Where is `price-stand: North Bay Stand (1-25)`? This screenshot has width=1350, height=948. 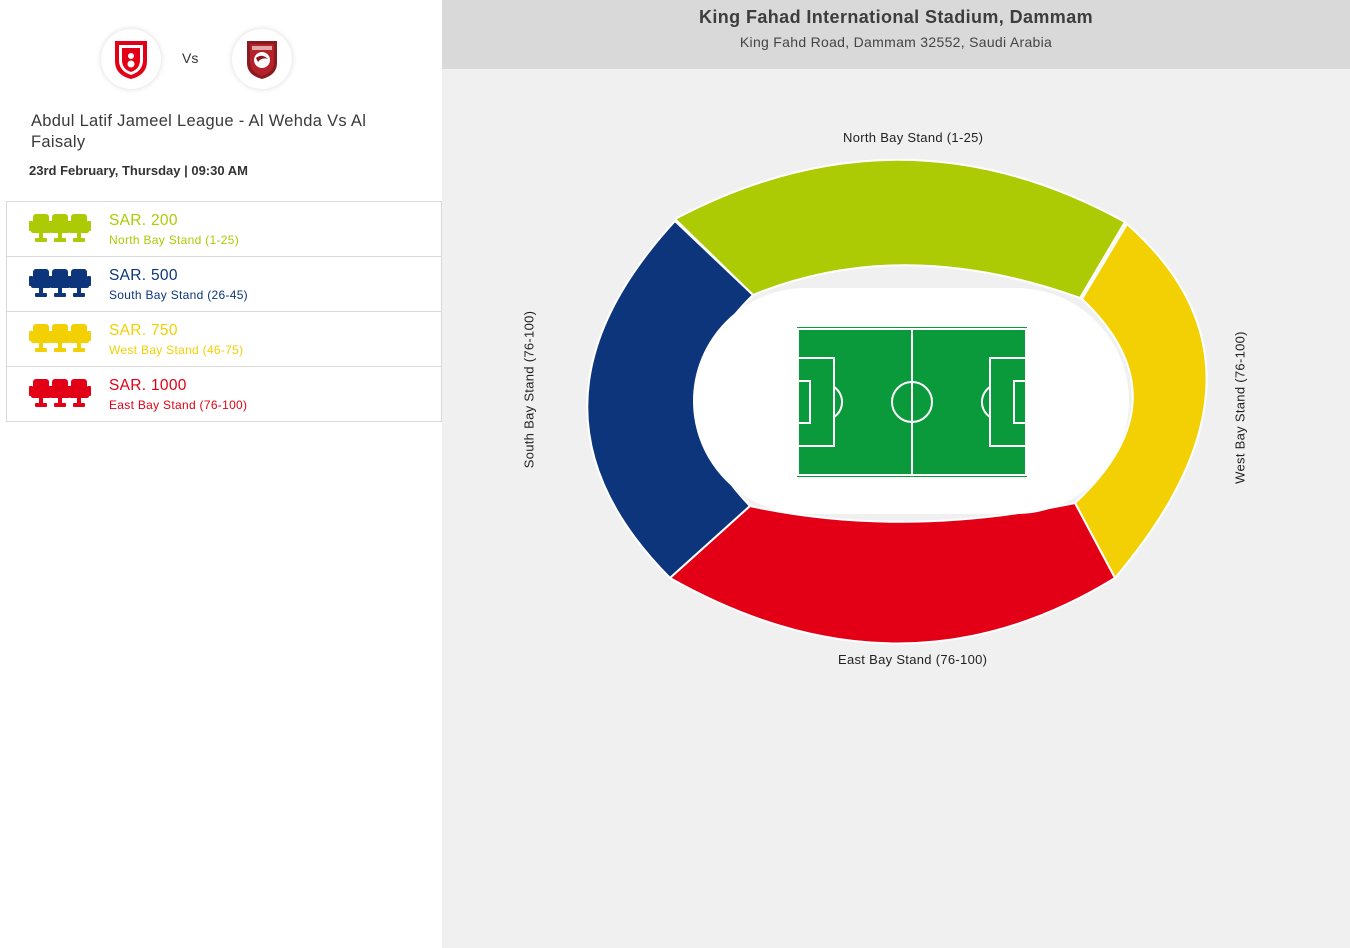 price-stand: North Bay Stand (1-25) is located at coordinates (174, 240).